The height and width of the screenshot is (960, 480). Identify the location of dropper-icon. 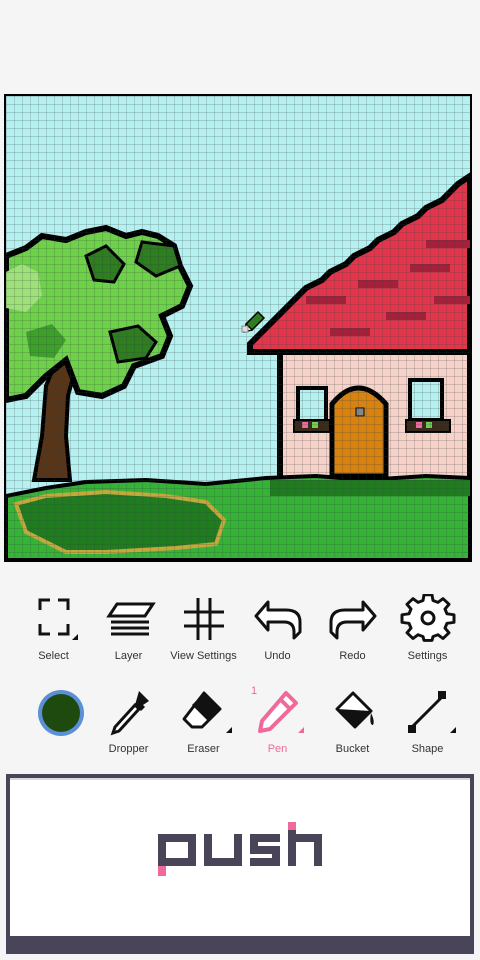
(129, 713).